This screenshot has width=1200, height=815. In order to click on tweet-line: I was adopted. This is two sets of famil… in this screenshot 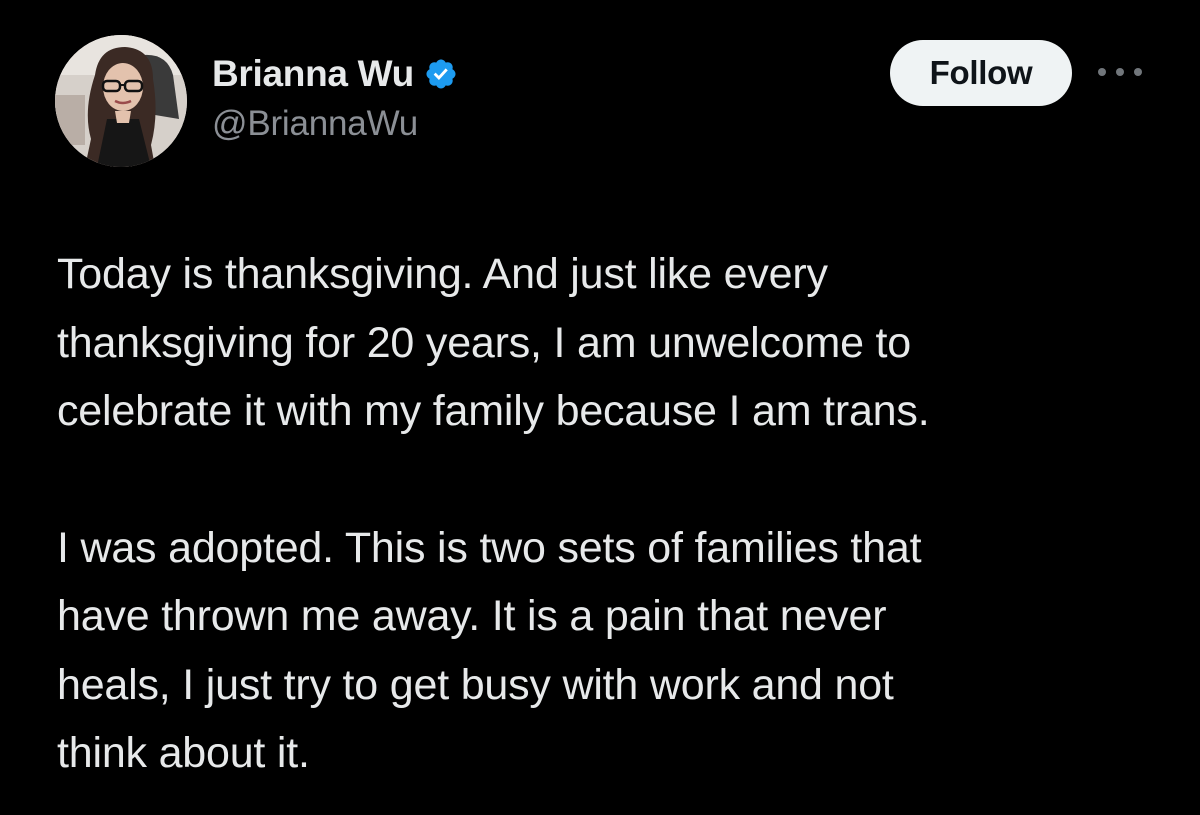, I will do `click(489, 547)`.